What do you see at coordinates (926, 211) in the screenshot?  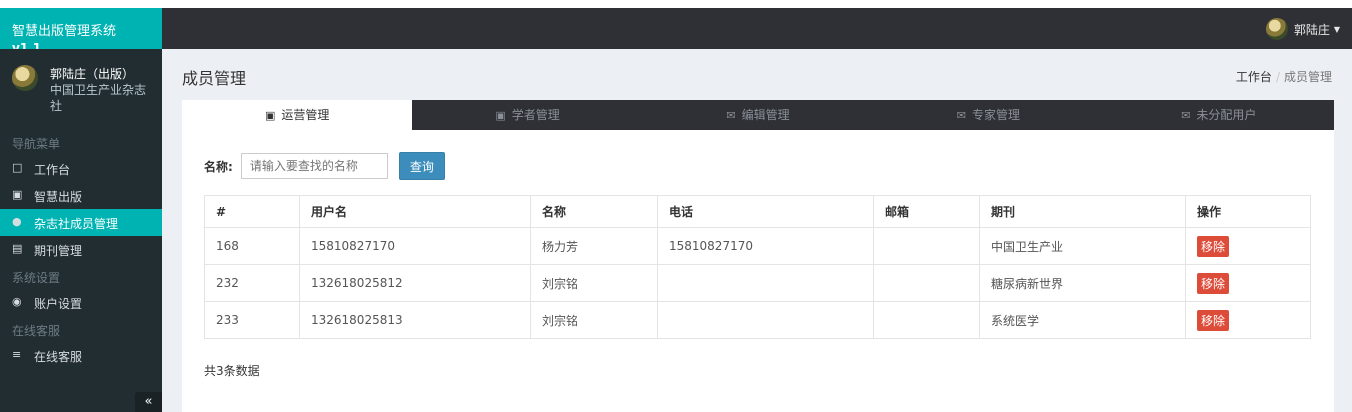 I see `column-header: 邮箱` at bounding box center [926, 211].